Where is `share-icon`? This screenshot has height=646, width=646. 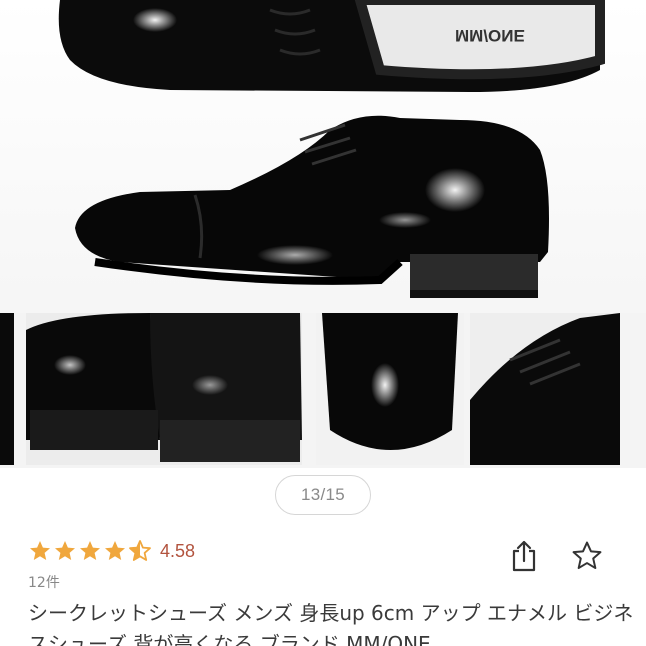
share-icon is located at coordinates (524, 556).